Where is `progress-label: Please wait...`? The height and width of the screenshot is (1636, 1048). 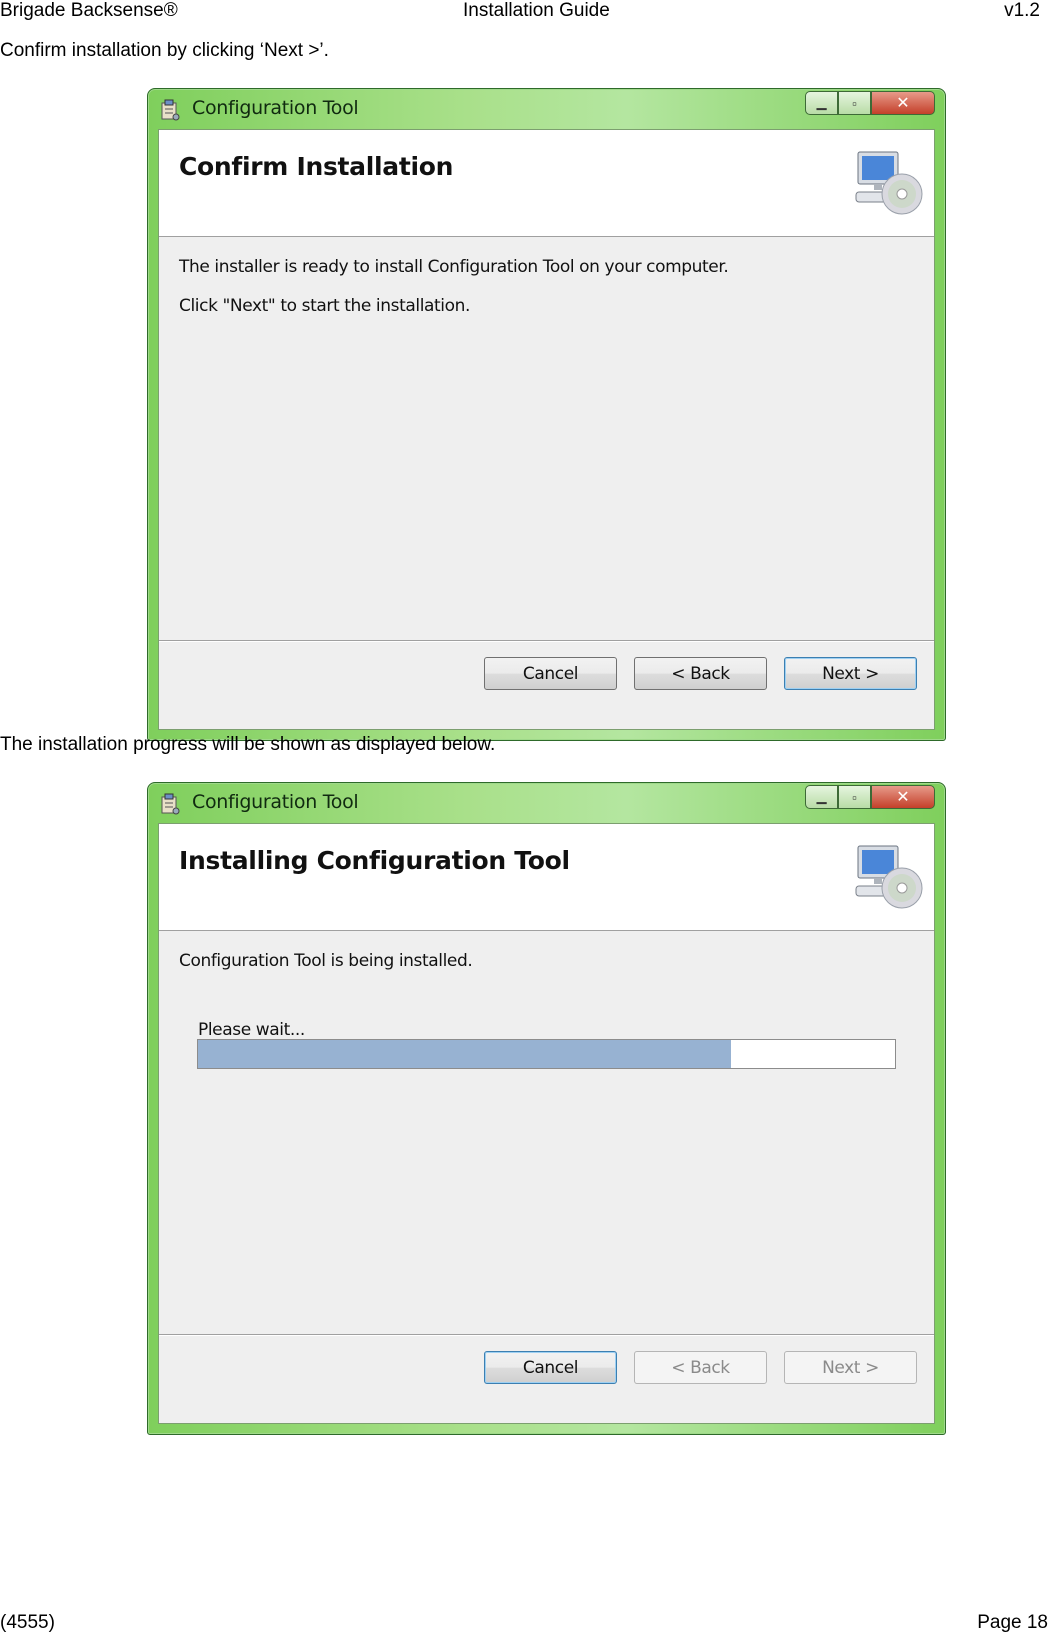
progress-label: Please wait... is located at coordinates (251, 1030).